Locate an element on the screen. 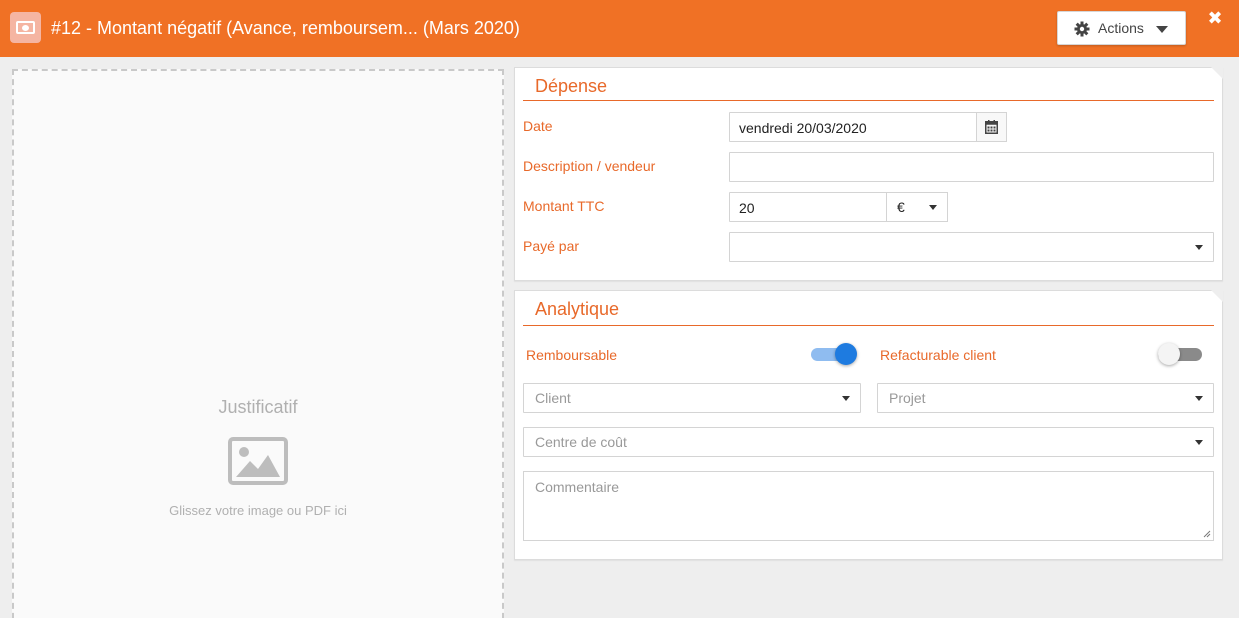  client-placeholder: Client is located at coordinates (553, 398).